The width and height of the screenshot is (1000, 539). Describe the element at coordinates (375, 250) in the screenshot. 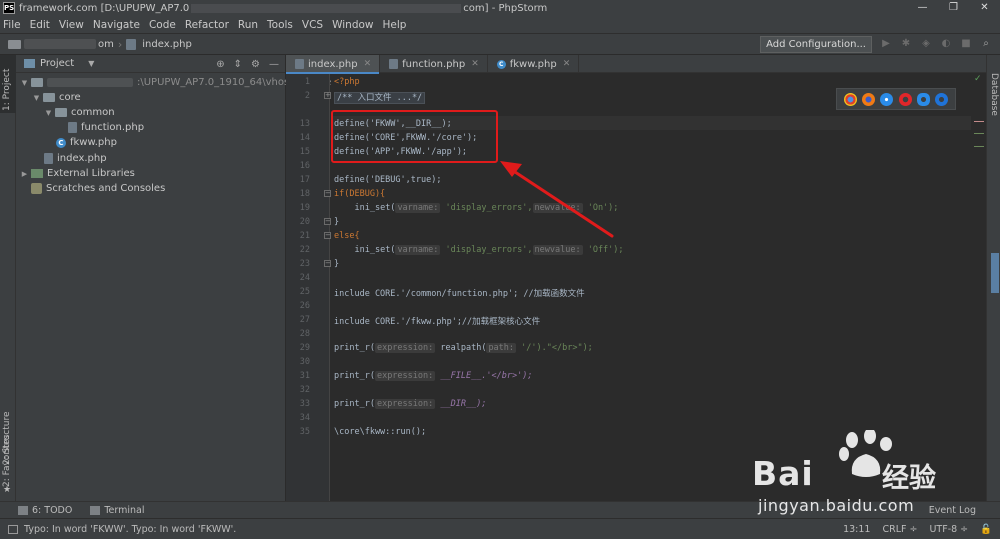

I see `ini-set-call: ini_set(` at that location.